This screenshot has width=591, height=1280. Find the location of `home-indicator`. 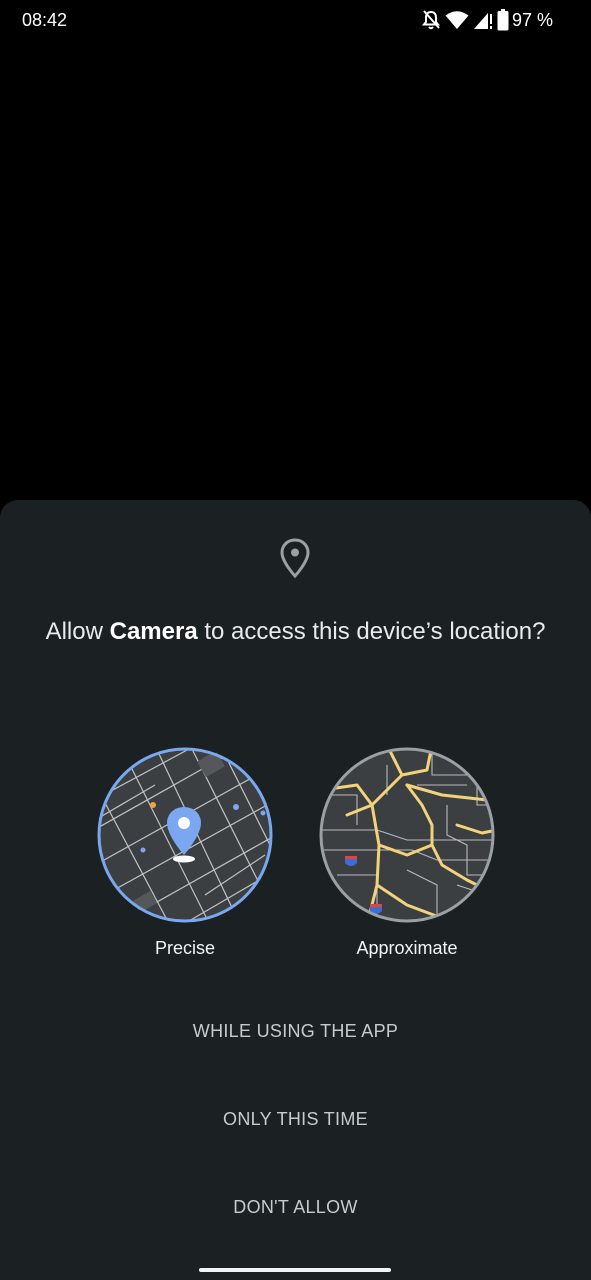

home-indicator is located at coordinates (295, 1270).